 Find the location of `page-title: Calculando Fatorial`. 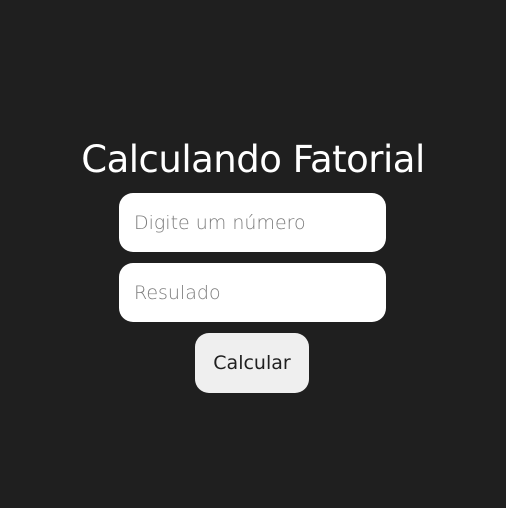

page-title: Calculando Fatorial is located at coordinates (253, 159).